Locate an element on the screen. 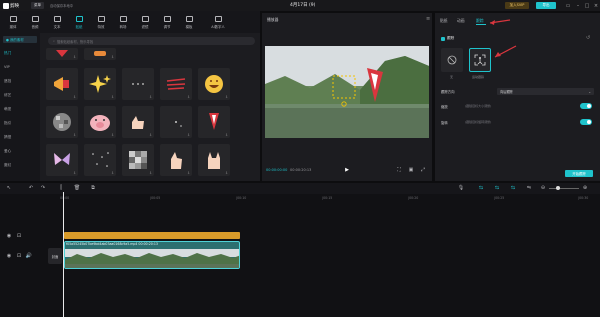 This screenshot has height=317, width=600. link-main-track-icon: ⇆ is located at coordinates (481, 188).